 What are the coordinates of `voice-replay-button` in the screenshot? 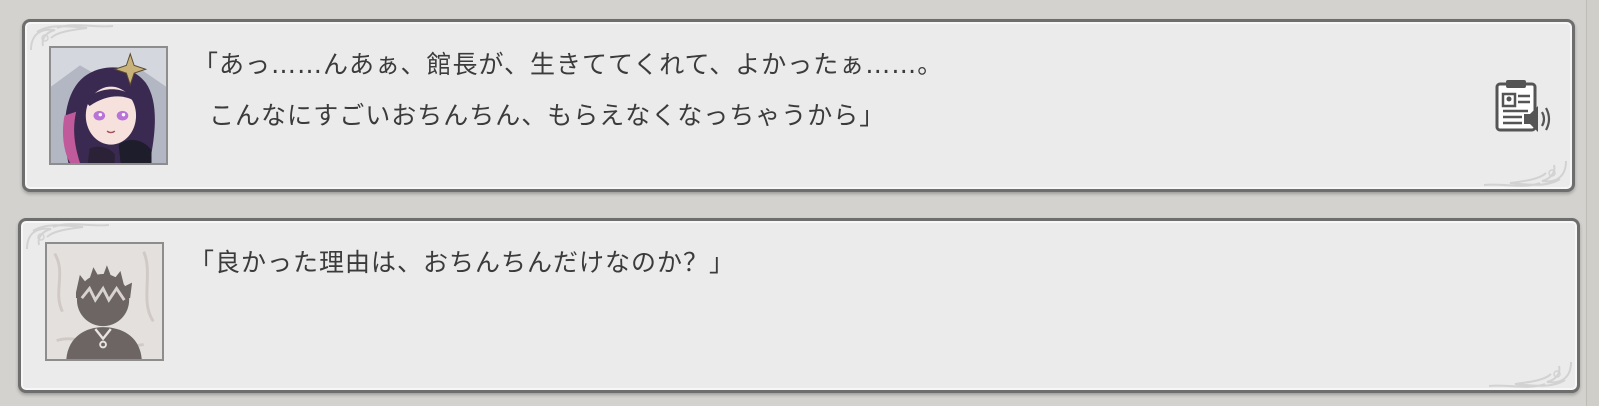 It's located at (1524, 106).